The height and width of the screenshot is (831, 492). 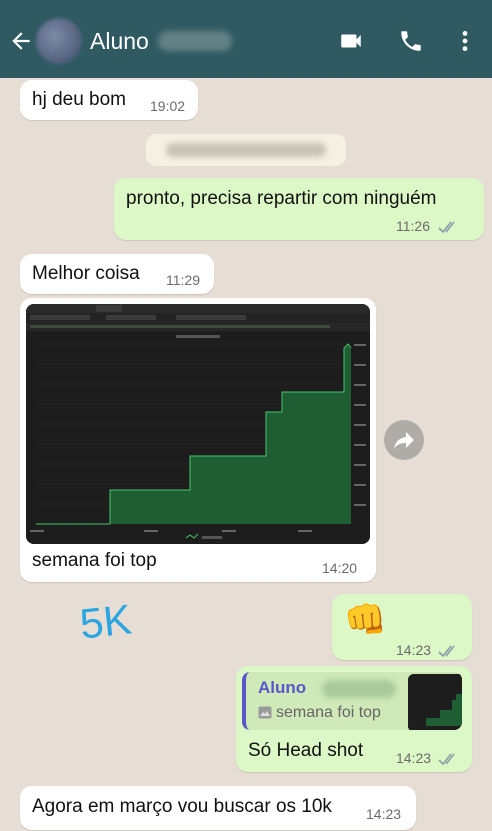 What do you see at coordinates (59, 41) in the screenshot?
I see `avatar` at bounding box center [59, 41].